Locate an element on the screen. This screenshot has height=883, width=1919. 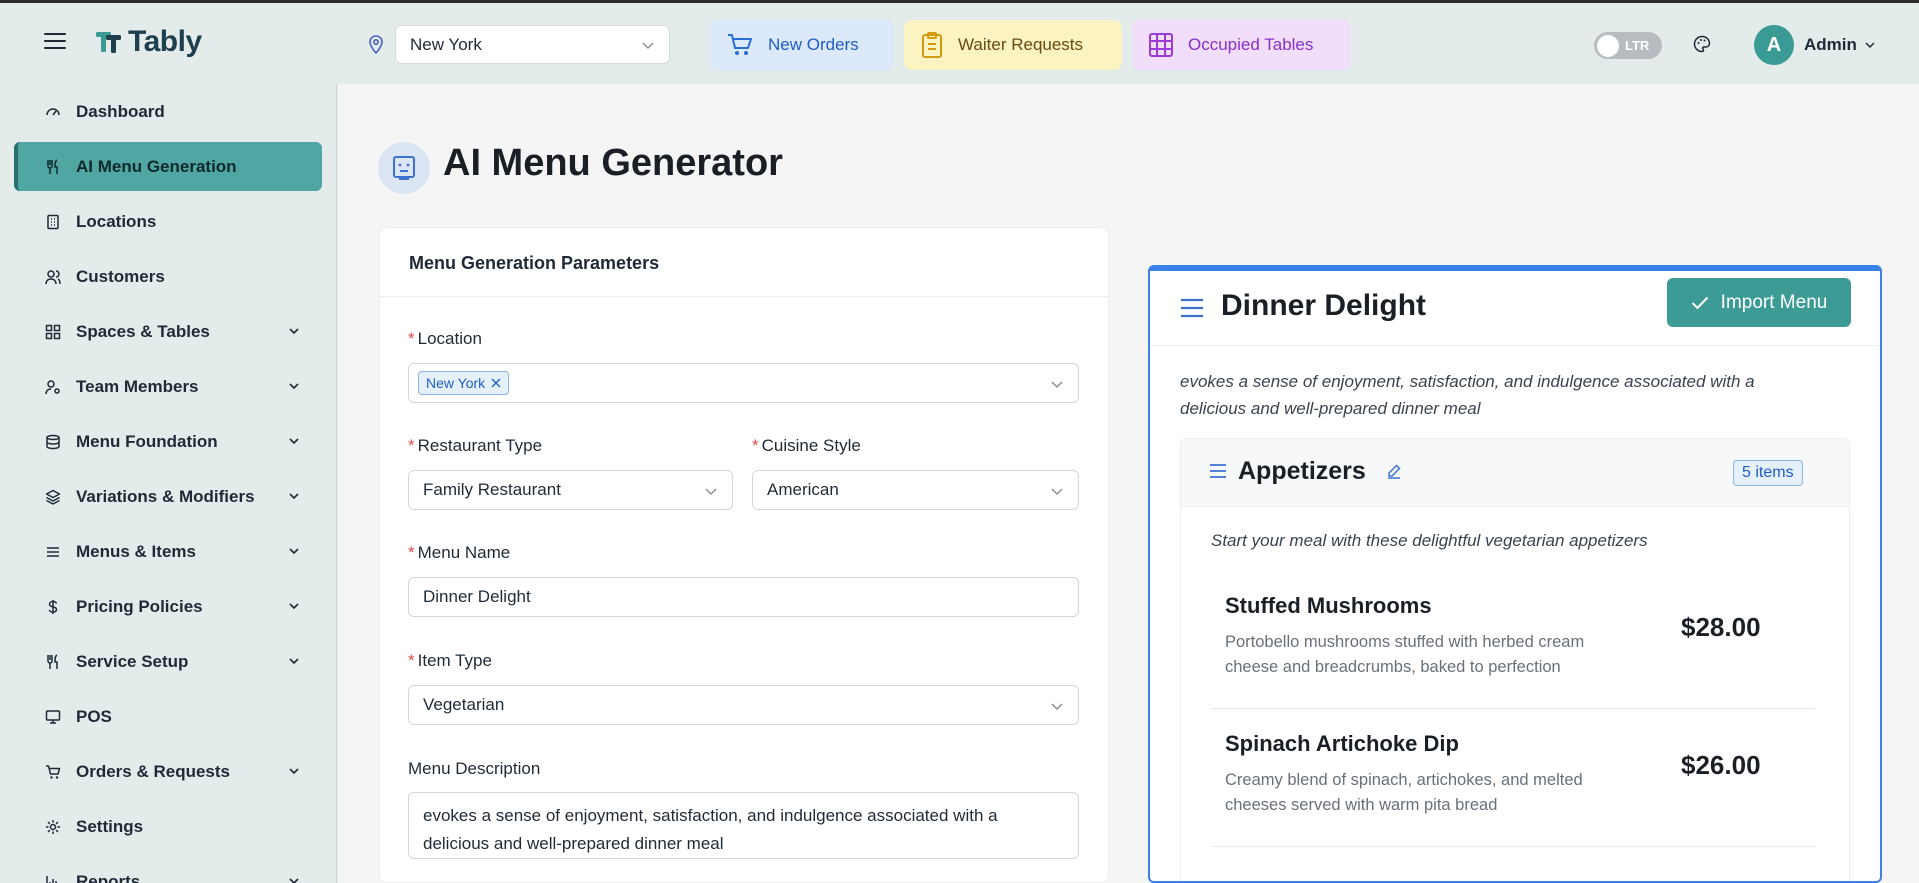
app-logo: Tably is located at coordinates (148, 42).